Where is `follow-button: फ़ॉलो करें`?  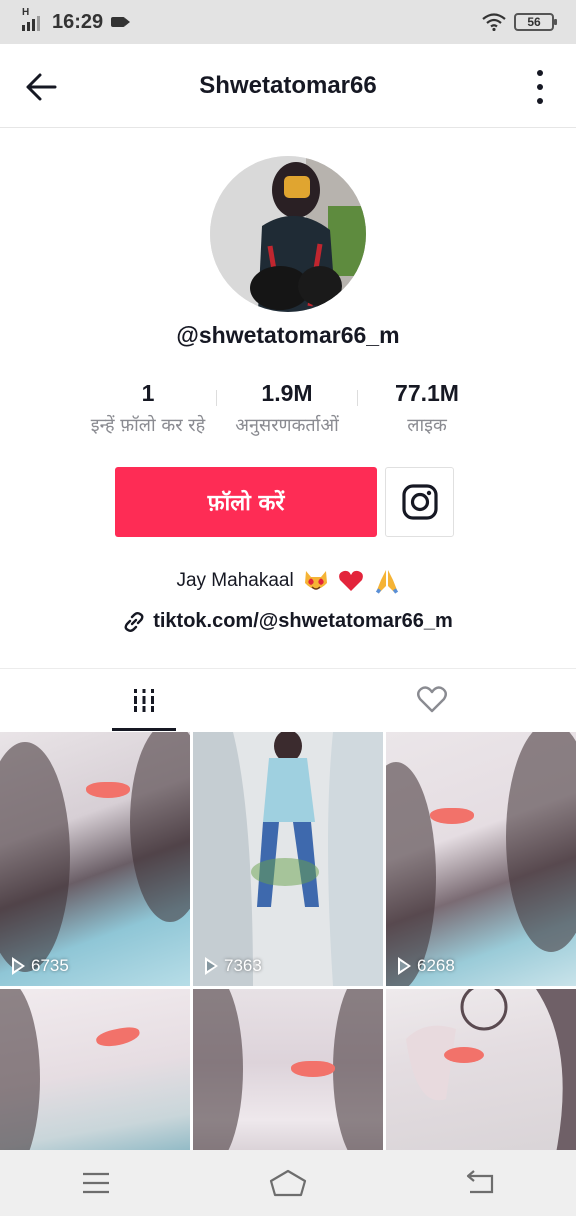 follow-button: फ़ॉलो करें is located at coordinates (246, 502).